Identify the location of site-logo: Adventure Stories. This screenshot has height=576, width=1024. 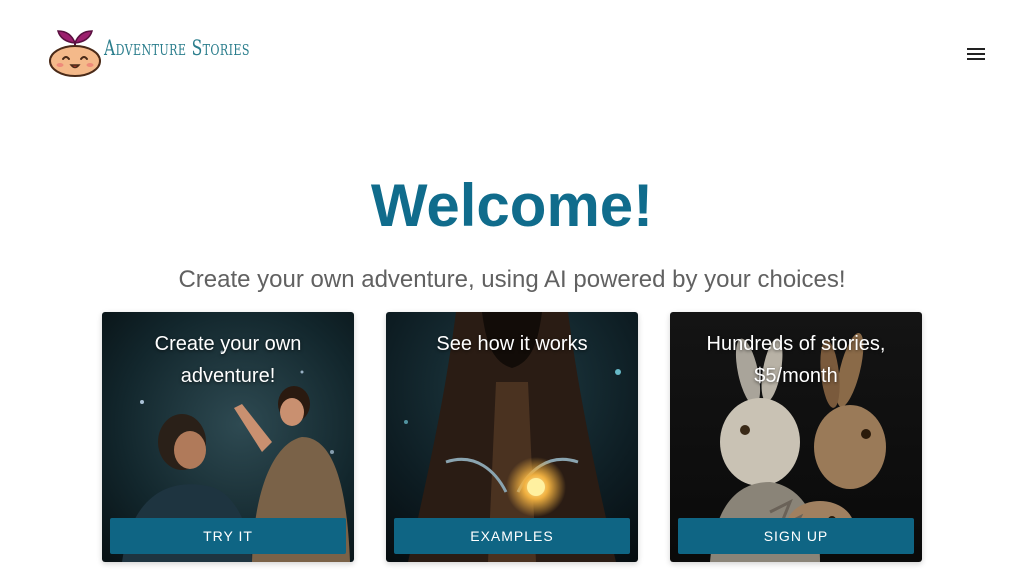
(174, 50).